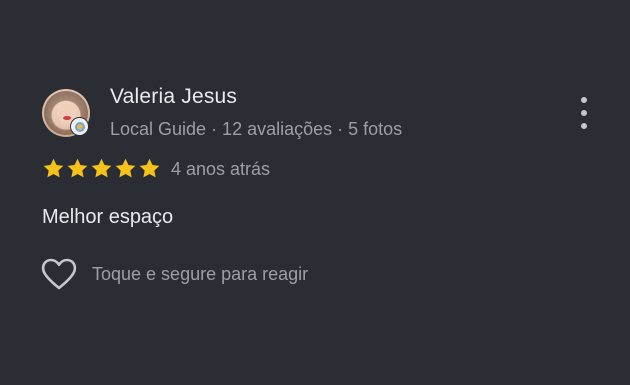 The image size is (630, 385). What do you see at coordinates (59, 274) in the screenshot?
I see `heart-outline-icon` at bounding box center [59, 274].